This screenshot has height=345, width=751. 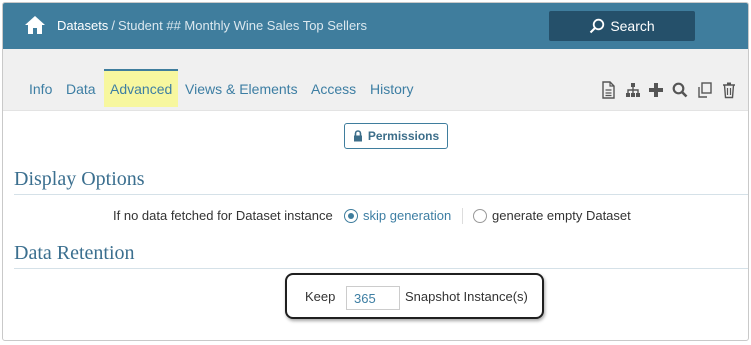 What do you see at coordinates (729, 90) in the screenshot?
I see `trash-icon` at bounding box center [729, 90].